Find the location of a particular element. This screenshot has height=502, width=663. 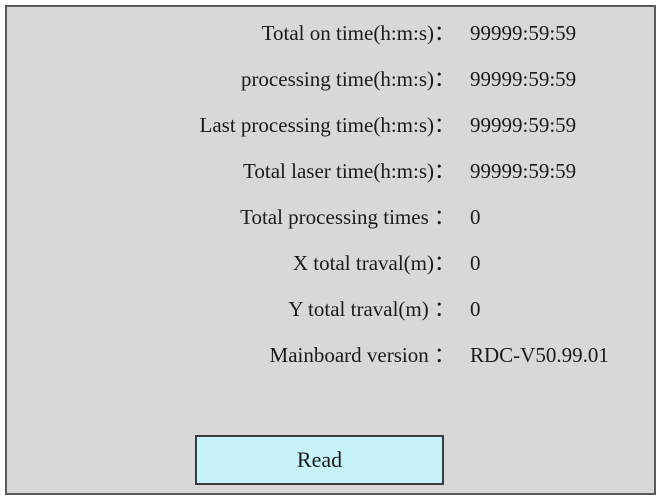

mainboard-version-label: Mainboard version ： is located at coordinates (362, 355).